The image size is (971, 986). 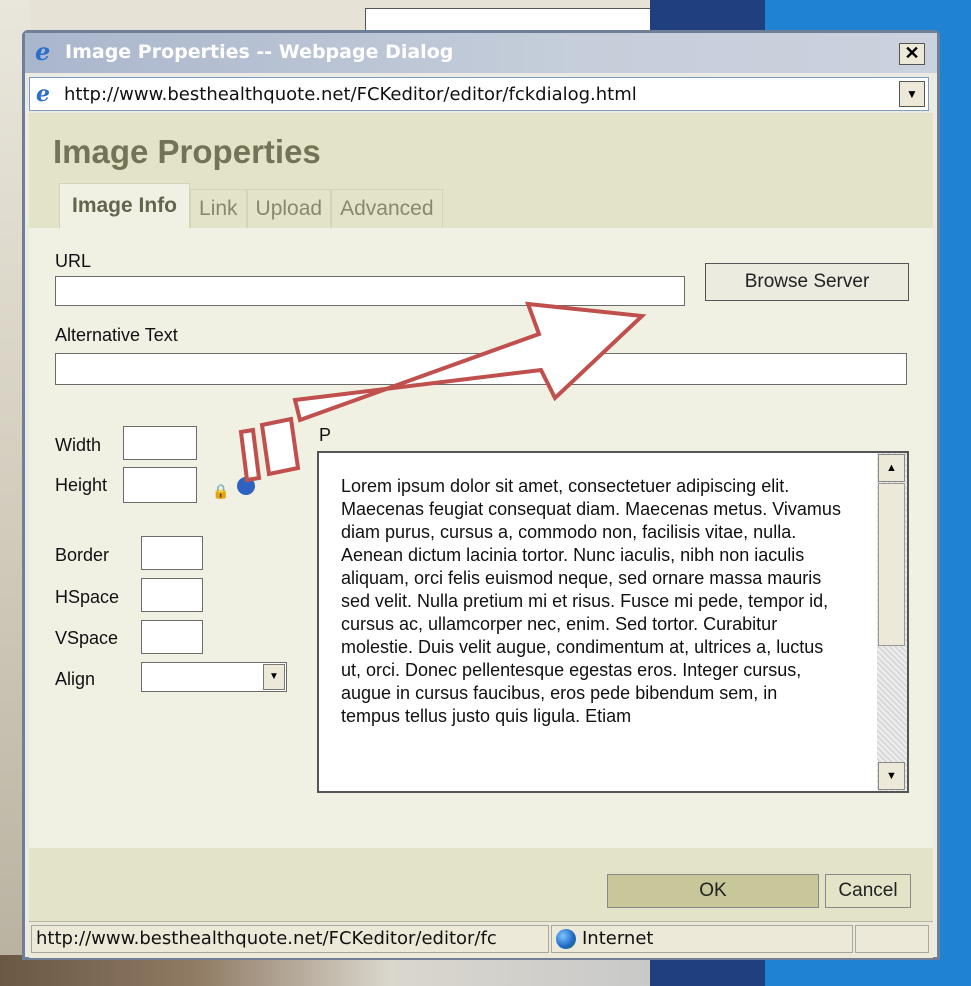 What do you see at coordinates (73, 261) in the screenshot?
I see `url-label: URL` at bounding box center [73, 261].